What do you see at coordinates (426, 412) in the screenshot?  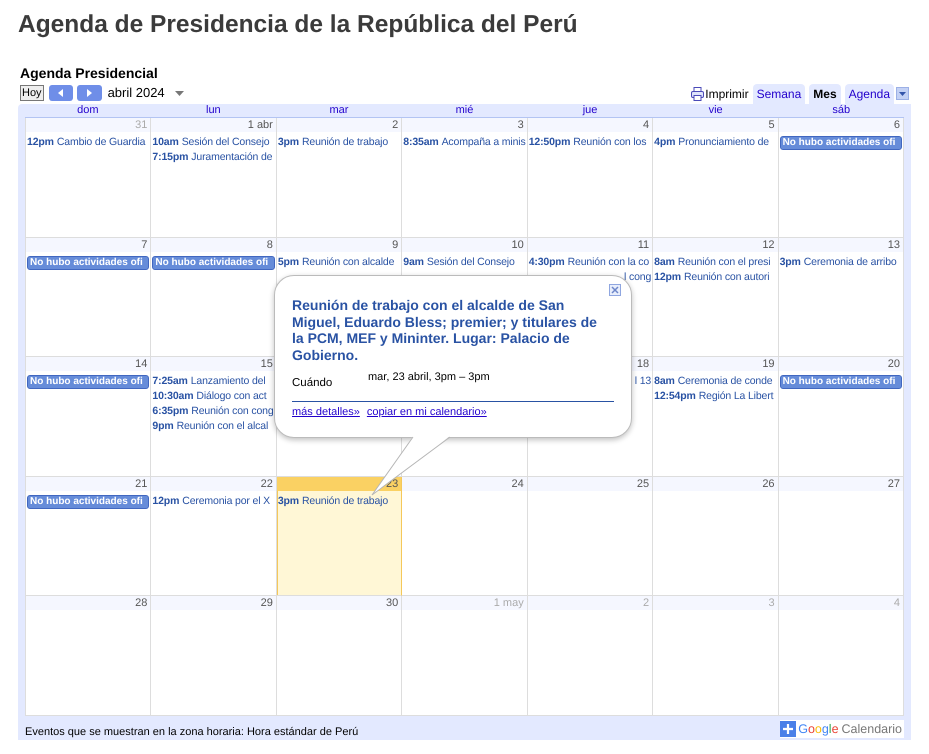 I see `copy-to-calendar-link: copiar en mi calendario»` at bounding box center [426, 412].